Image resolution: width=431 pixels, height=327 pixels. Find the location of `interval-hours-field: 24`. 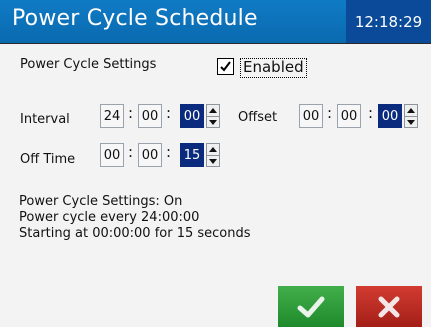

interval-hours-field: 24 is located at coordinates (112, 116).